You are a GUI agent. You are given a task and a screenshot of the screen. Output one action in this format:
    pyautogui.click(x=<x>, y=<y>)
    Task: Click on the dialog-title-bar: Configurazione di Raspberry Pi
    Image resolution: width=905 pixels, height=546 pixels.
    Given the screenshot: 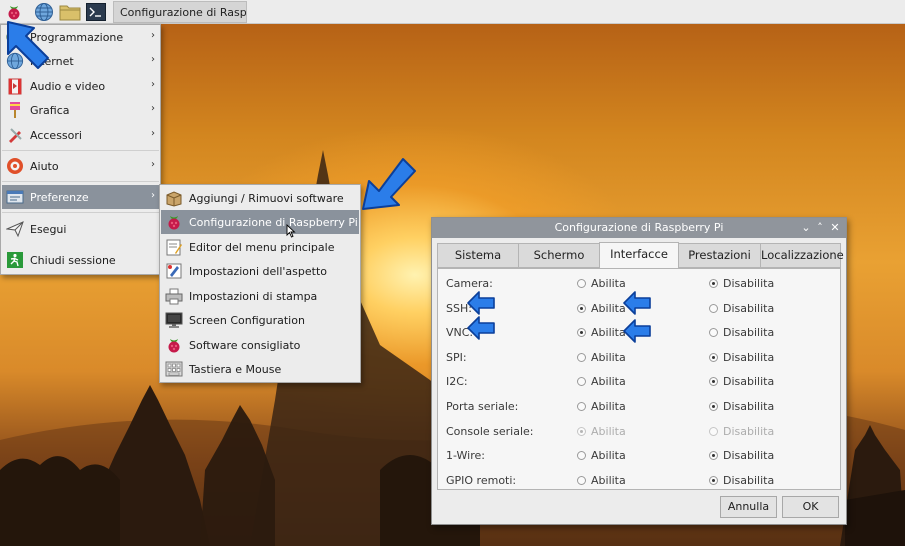 What is the action you would take?
    pyautogui.click(x=639, y=228)
    